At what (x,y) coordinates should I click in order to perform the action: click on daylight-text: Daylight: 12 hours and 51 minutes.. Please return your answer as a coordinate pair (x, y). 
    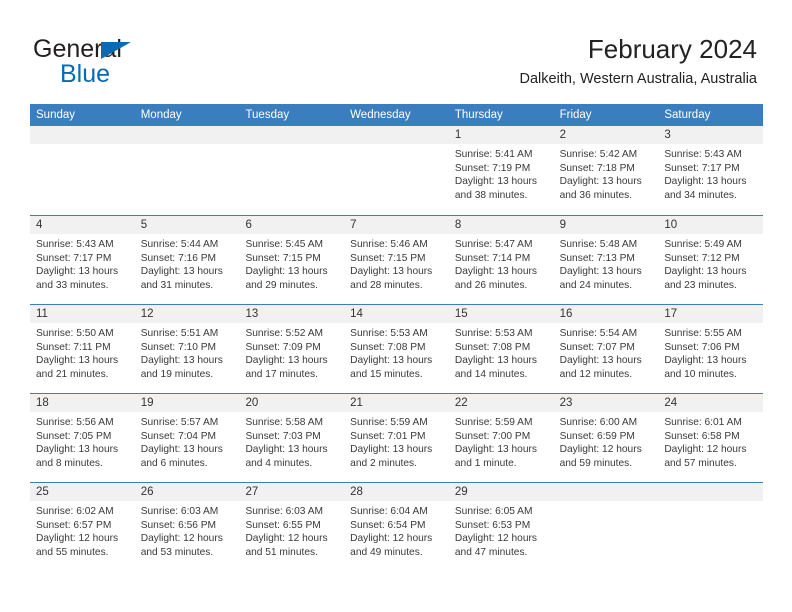
    Looking at the image, I should click on (286, 545).